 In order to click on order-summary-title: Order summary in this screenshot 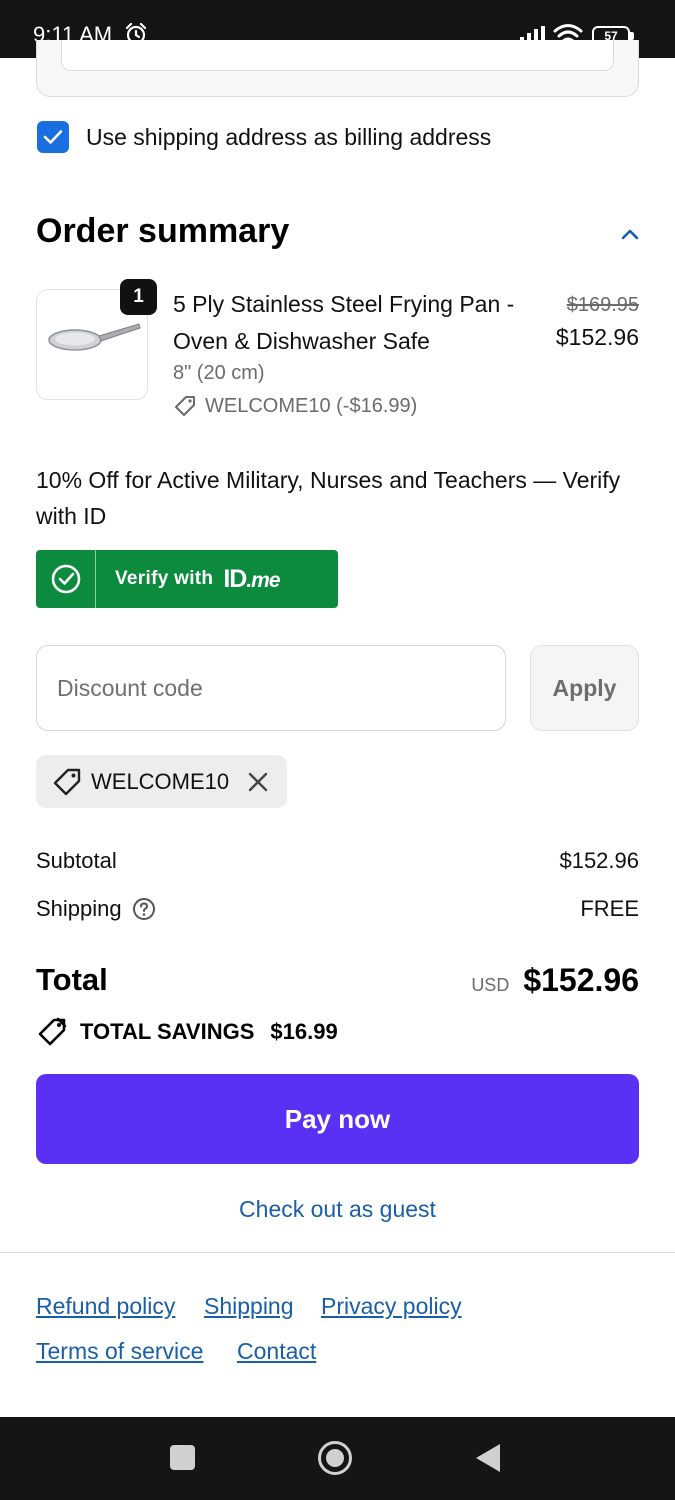, I will do `click(163, 231)`.